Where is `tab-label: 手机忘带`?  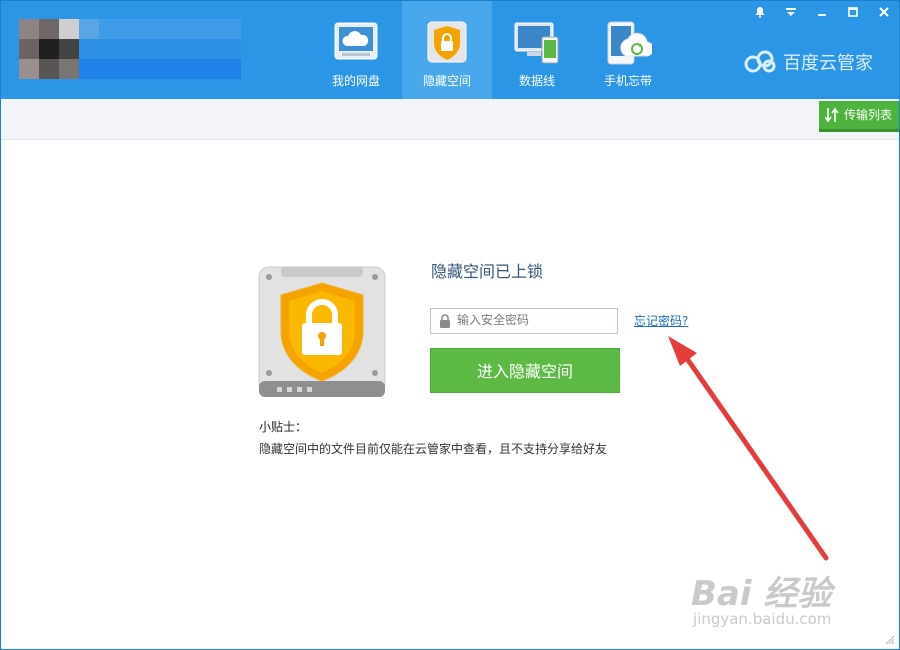 tab-label: 手机忘带 is located at coordinates (627, 81).